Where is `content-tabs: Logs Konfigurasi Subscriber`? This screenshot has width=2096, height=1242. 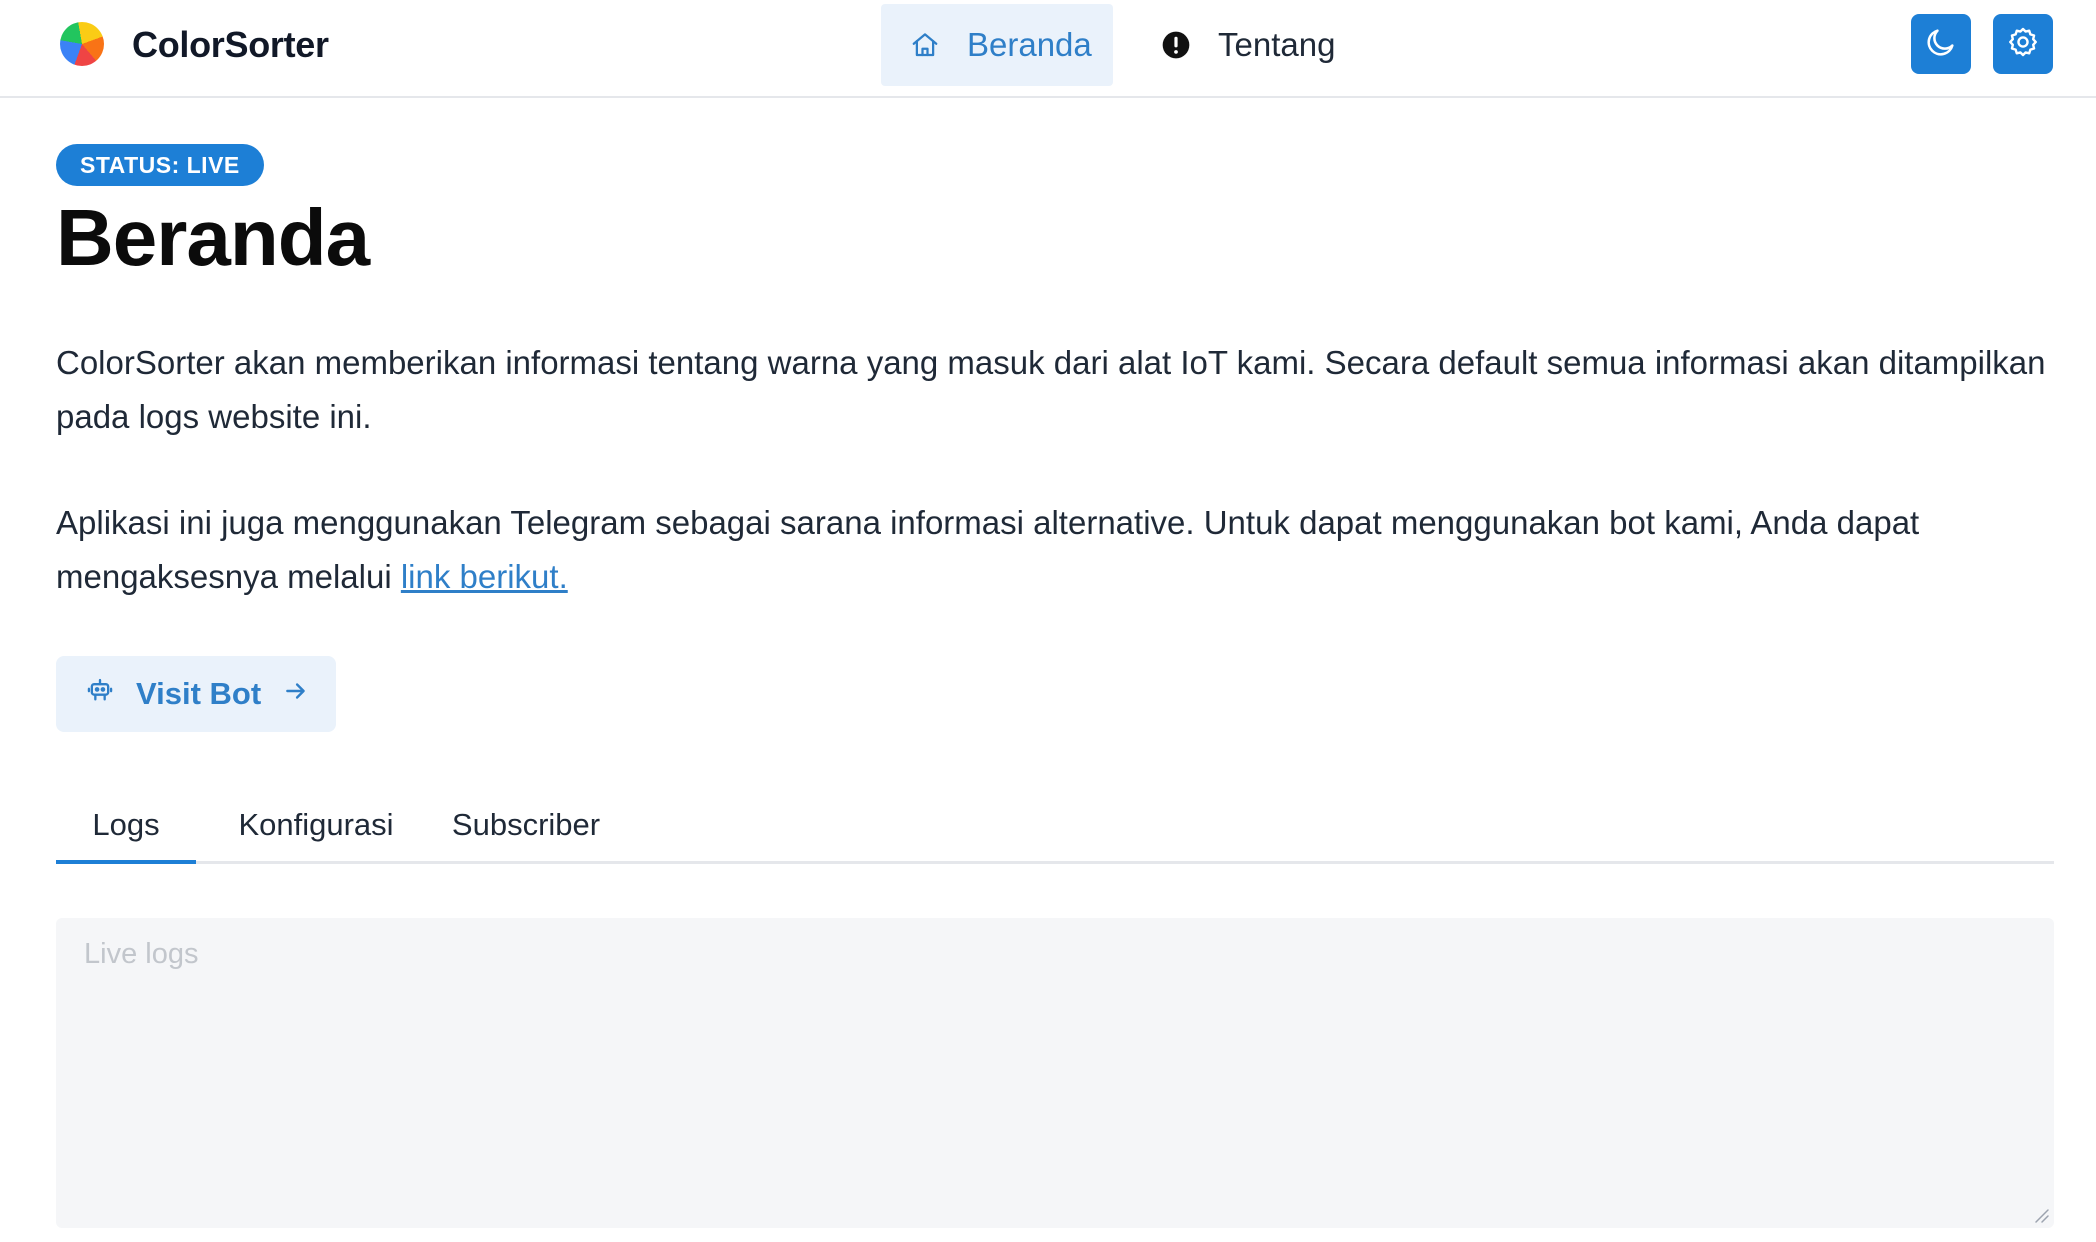
content-tabs: Logs Konfigurasi Subscriber is located at coordinates (1055, 828).